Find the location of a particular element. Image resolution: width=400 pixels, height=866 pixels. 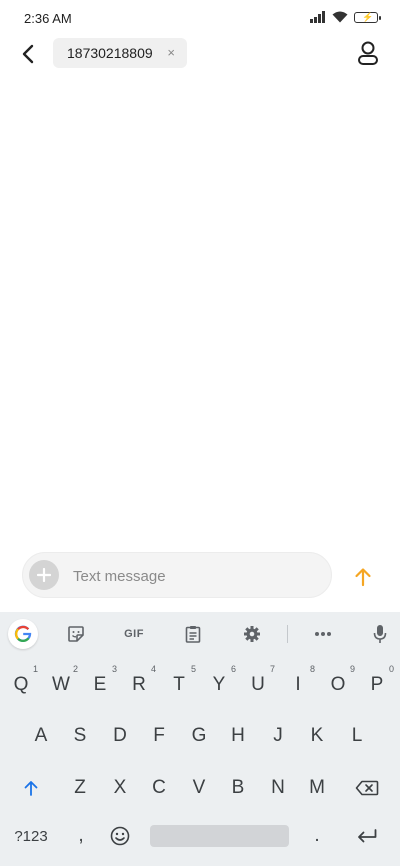

key-label: O is located at coordinates (338, 684).